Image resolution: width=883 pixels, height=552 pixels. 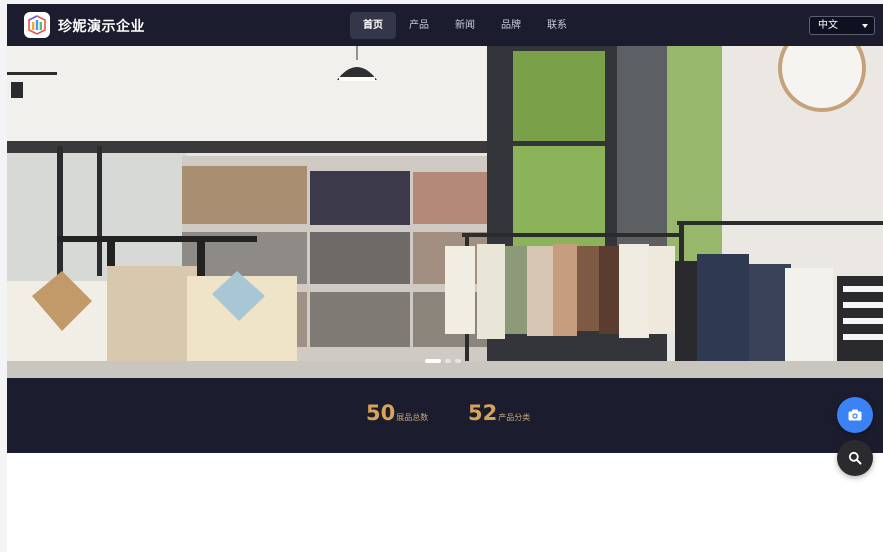 I want to click on site-header: 珍妮演示企业 首页 产品 新闻 品牌 联系 中文, so click(x=445, y=25).